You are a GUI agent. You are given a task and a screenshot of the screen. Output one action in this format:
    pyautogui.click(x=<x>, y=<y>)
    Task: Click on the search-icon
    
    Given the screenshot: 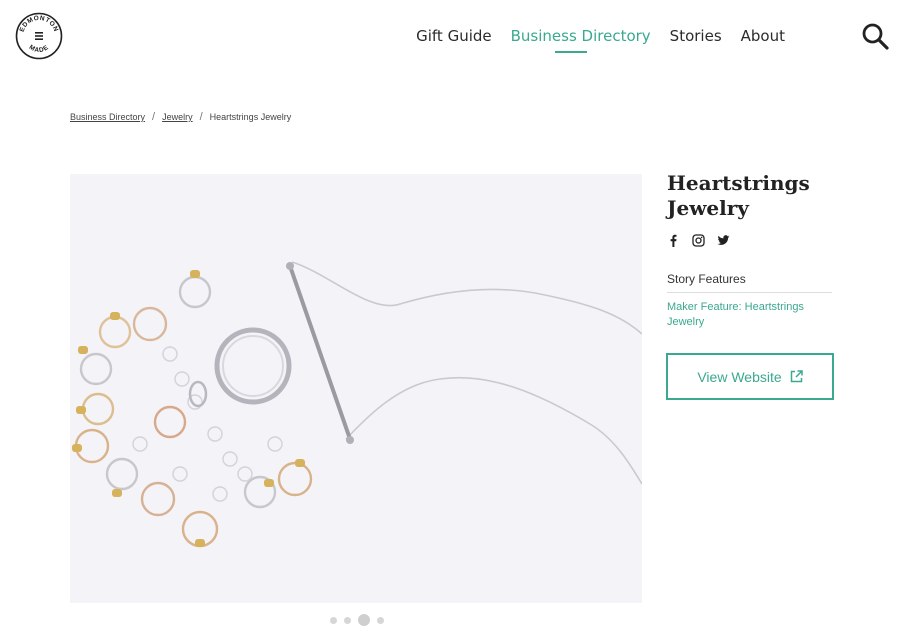 What is the action you would take?
    pyautogui.click(x=875, y=36)
    